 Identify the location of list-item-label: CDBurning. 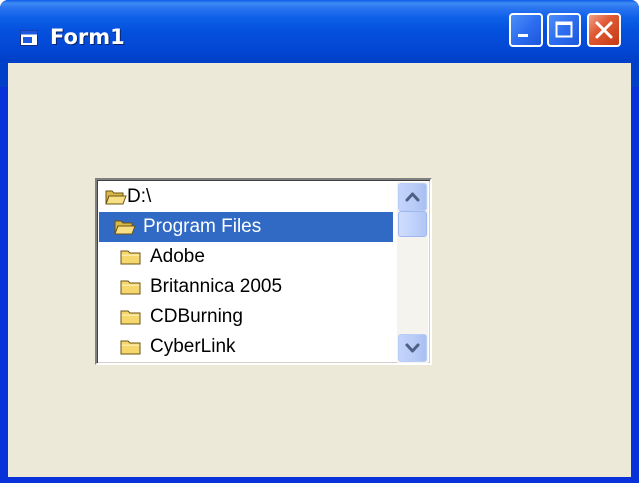
(196, 316).